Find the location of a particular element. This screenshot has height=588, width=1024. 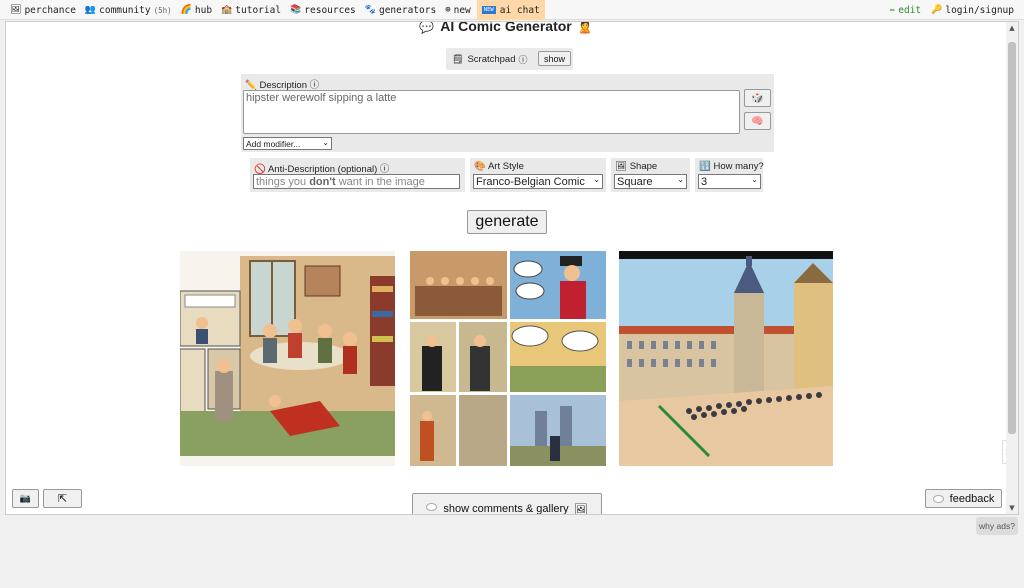

nav-label: tutorial is located at coordinates (258, 10).